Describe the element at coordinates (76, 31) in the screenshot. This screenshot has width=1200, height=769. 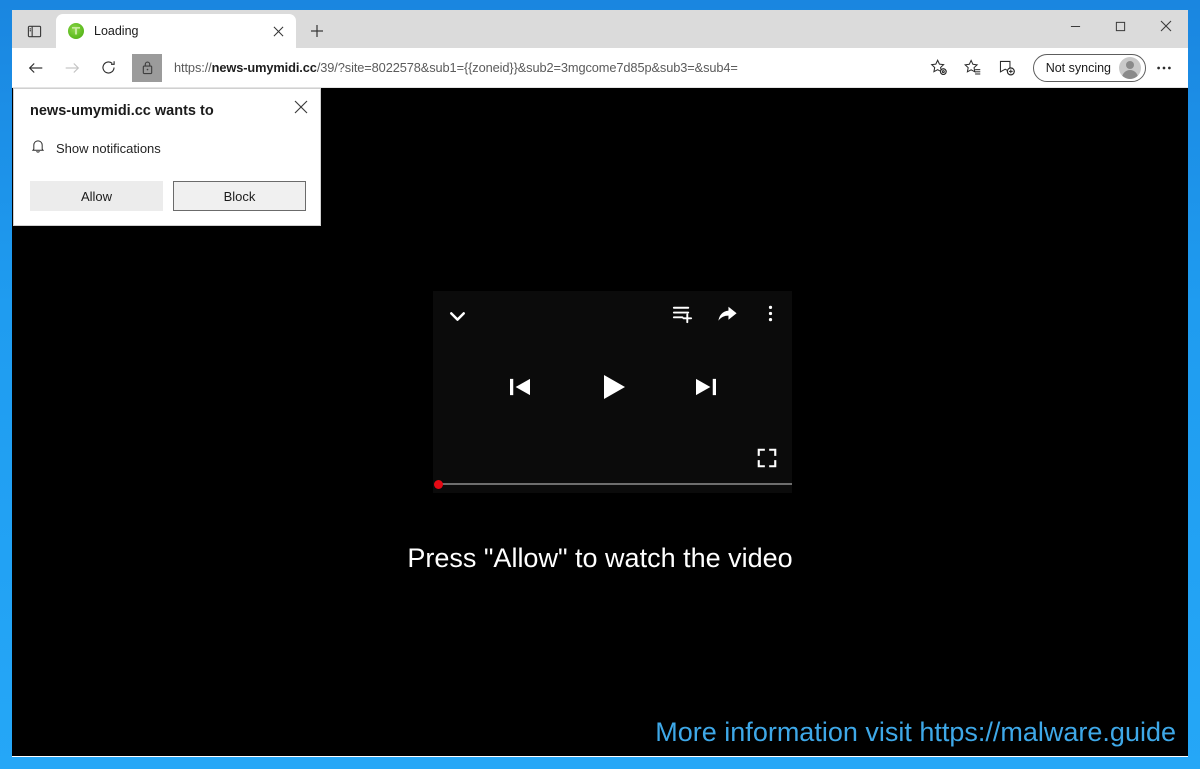
I see `tab-favicon-icon` at that location.